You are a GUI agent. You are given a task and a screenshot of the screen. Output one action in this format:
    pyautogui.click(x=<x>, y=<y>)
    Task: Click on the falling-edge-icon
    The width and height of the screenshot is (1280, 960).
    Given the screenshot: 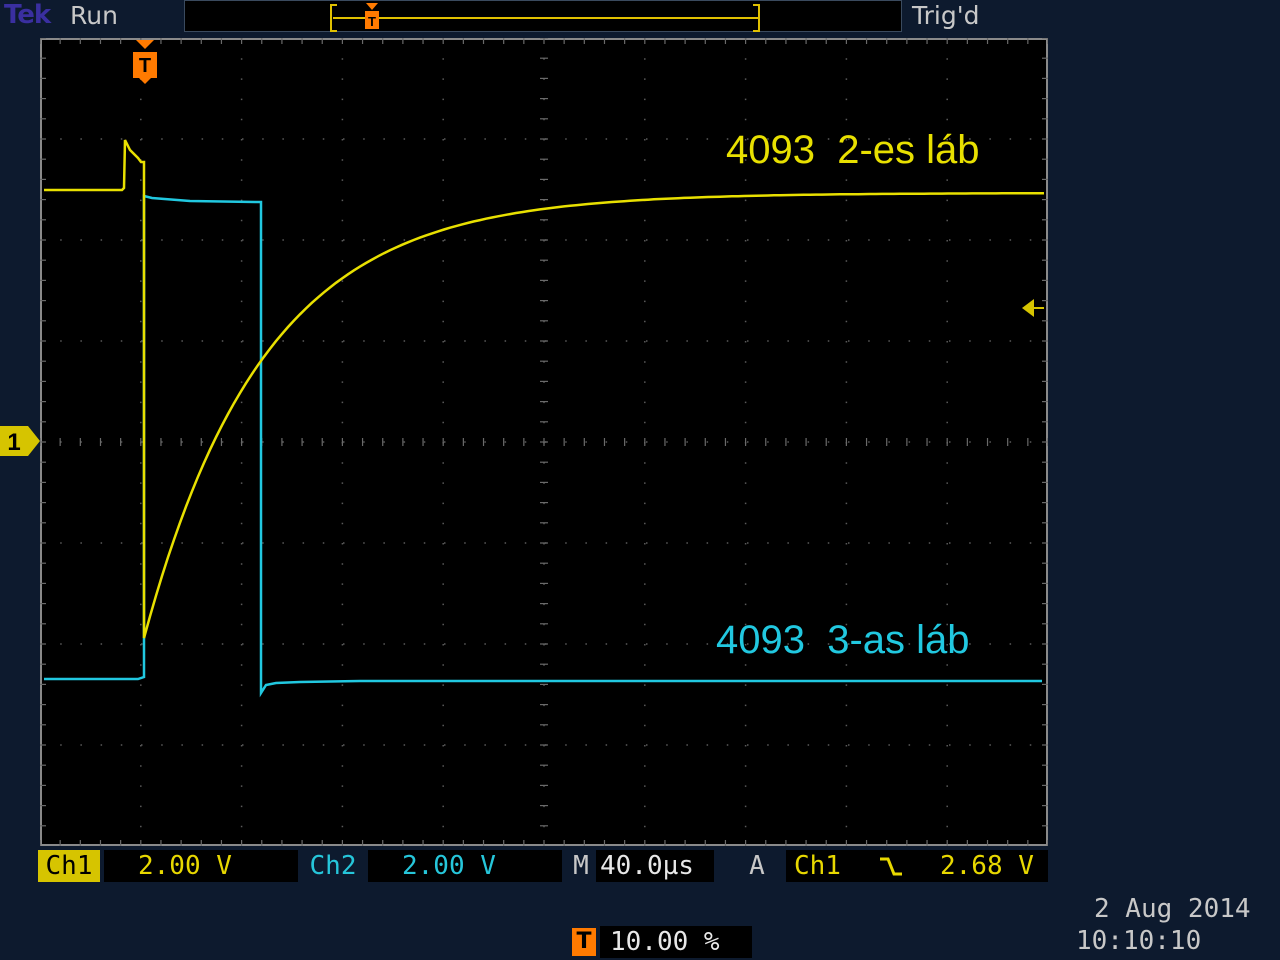 What is the action you would take?
    pyautogui.click(x=891, y=866)
    